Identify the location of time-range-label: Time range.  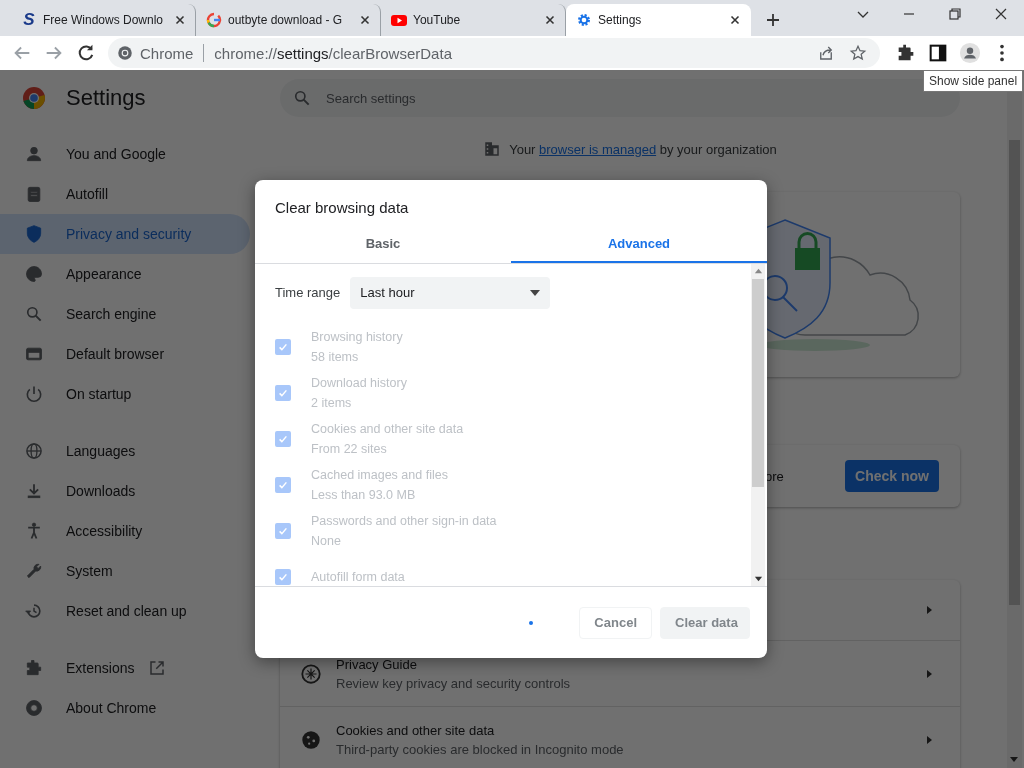
(308, 292).